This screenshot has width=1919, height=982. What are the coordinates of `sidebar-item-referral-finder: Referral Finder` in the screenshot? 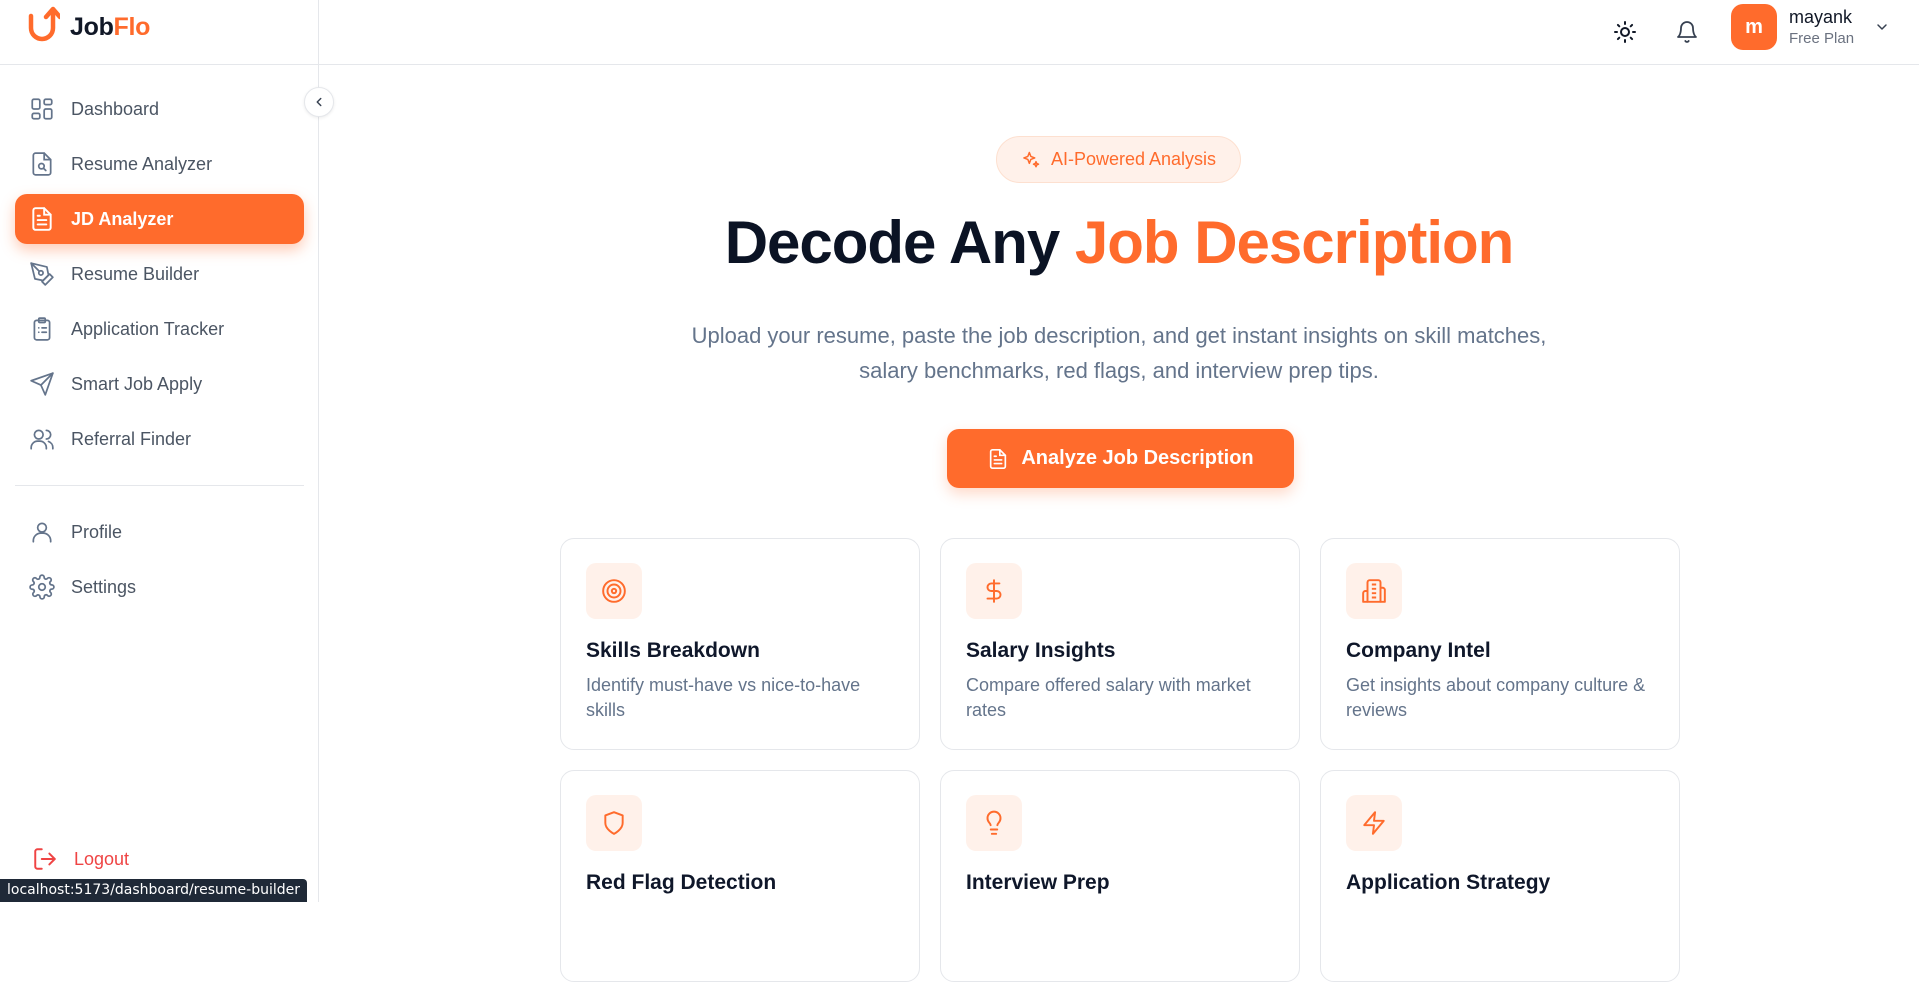 It's located at (159, 439).